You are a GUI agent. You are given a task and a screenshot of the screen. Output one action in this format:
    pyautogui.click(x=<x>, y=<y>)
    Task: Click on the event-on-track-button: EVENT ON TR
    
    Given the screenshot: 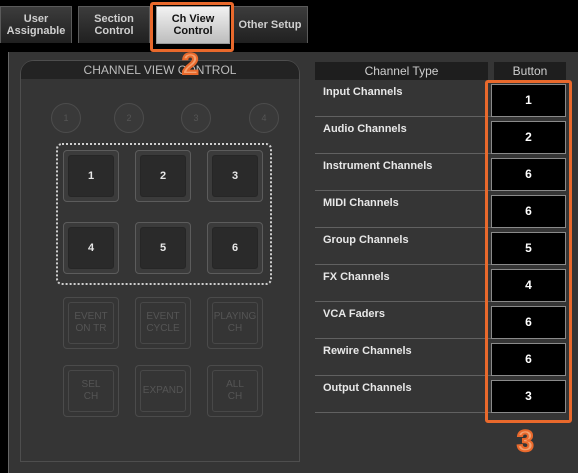 What is the action you would take?
    pyautogui.click(x=91, y=323)
    